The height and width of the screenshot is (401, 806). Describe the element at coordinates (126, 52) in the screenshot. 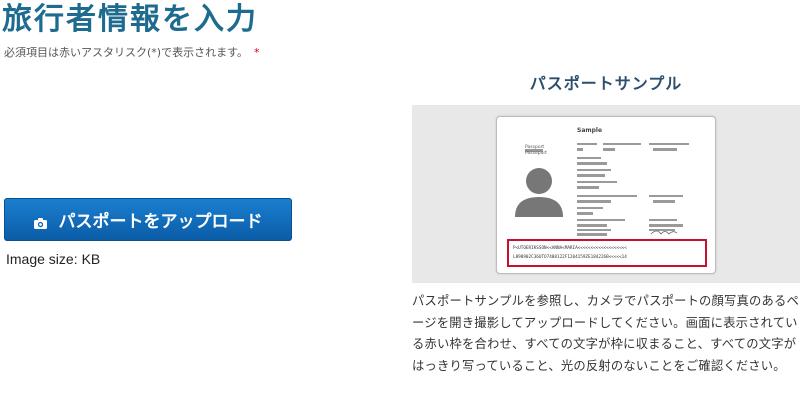

I see `required-note-text: 必須項目は赤いアスタリスク(*)で表示されます。` at that location.